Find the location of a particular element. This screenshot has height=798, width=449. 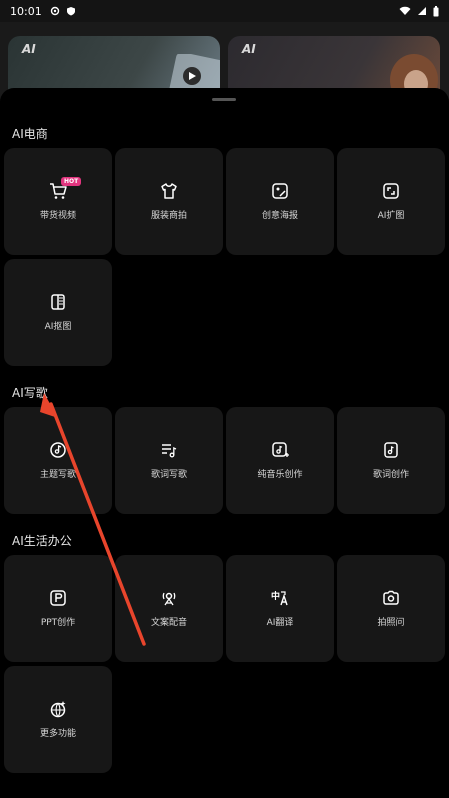

tile-label: 主题写歌 is located at coordinates (57, 475).